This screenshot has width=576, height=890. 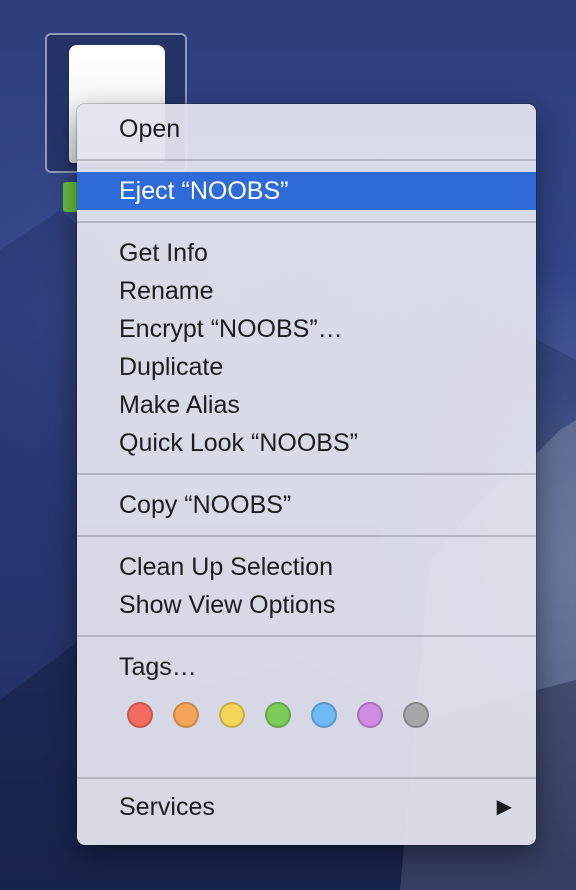 I want to click on tag-color-row, so click(x=306, y=716).